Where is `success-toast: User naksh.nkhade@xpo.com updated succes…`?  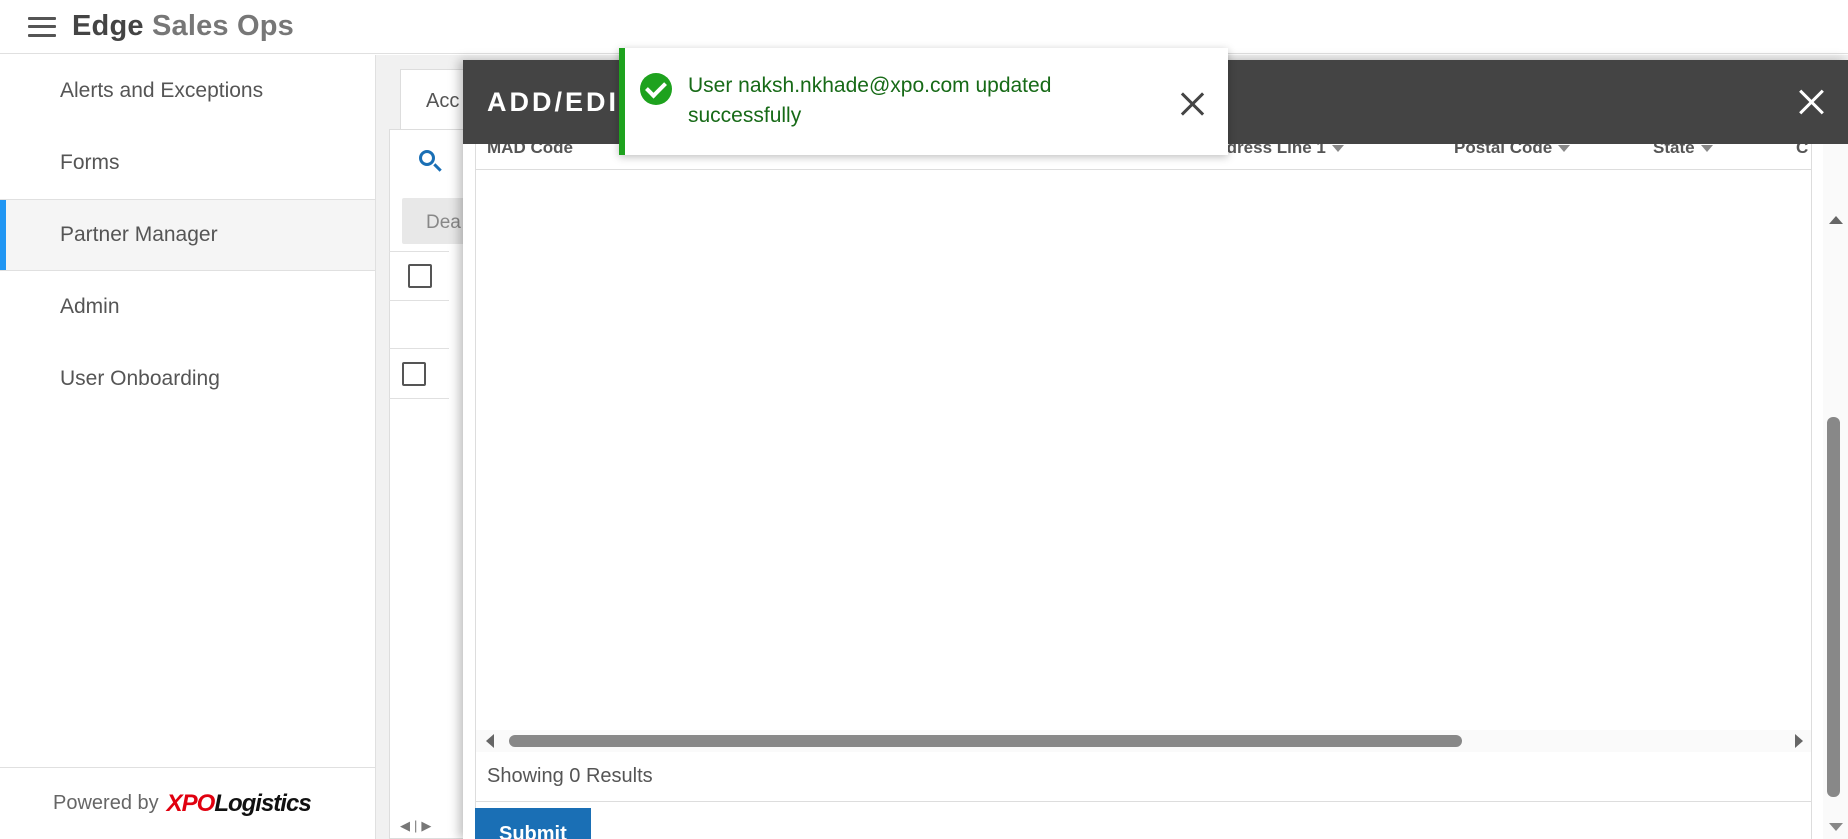 success-toast: User naksh.nkhade@xpo.com updated succes… is located at coordinates (923, 101).